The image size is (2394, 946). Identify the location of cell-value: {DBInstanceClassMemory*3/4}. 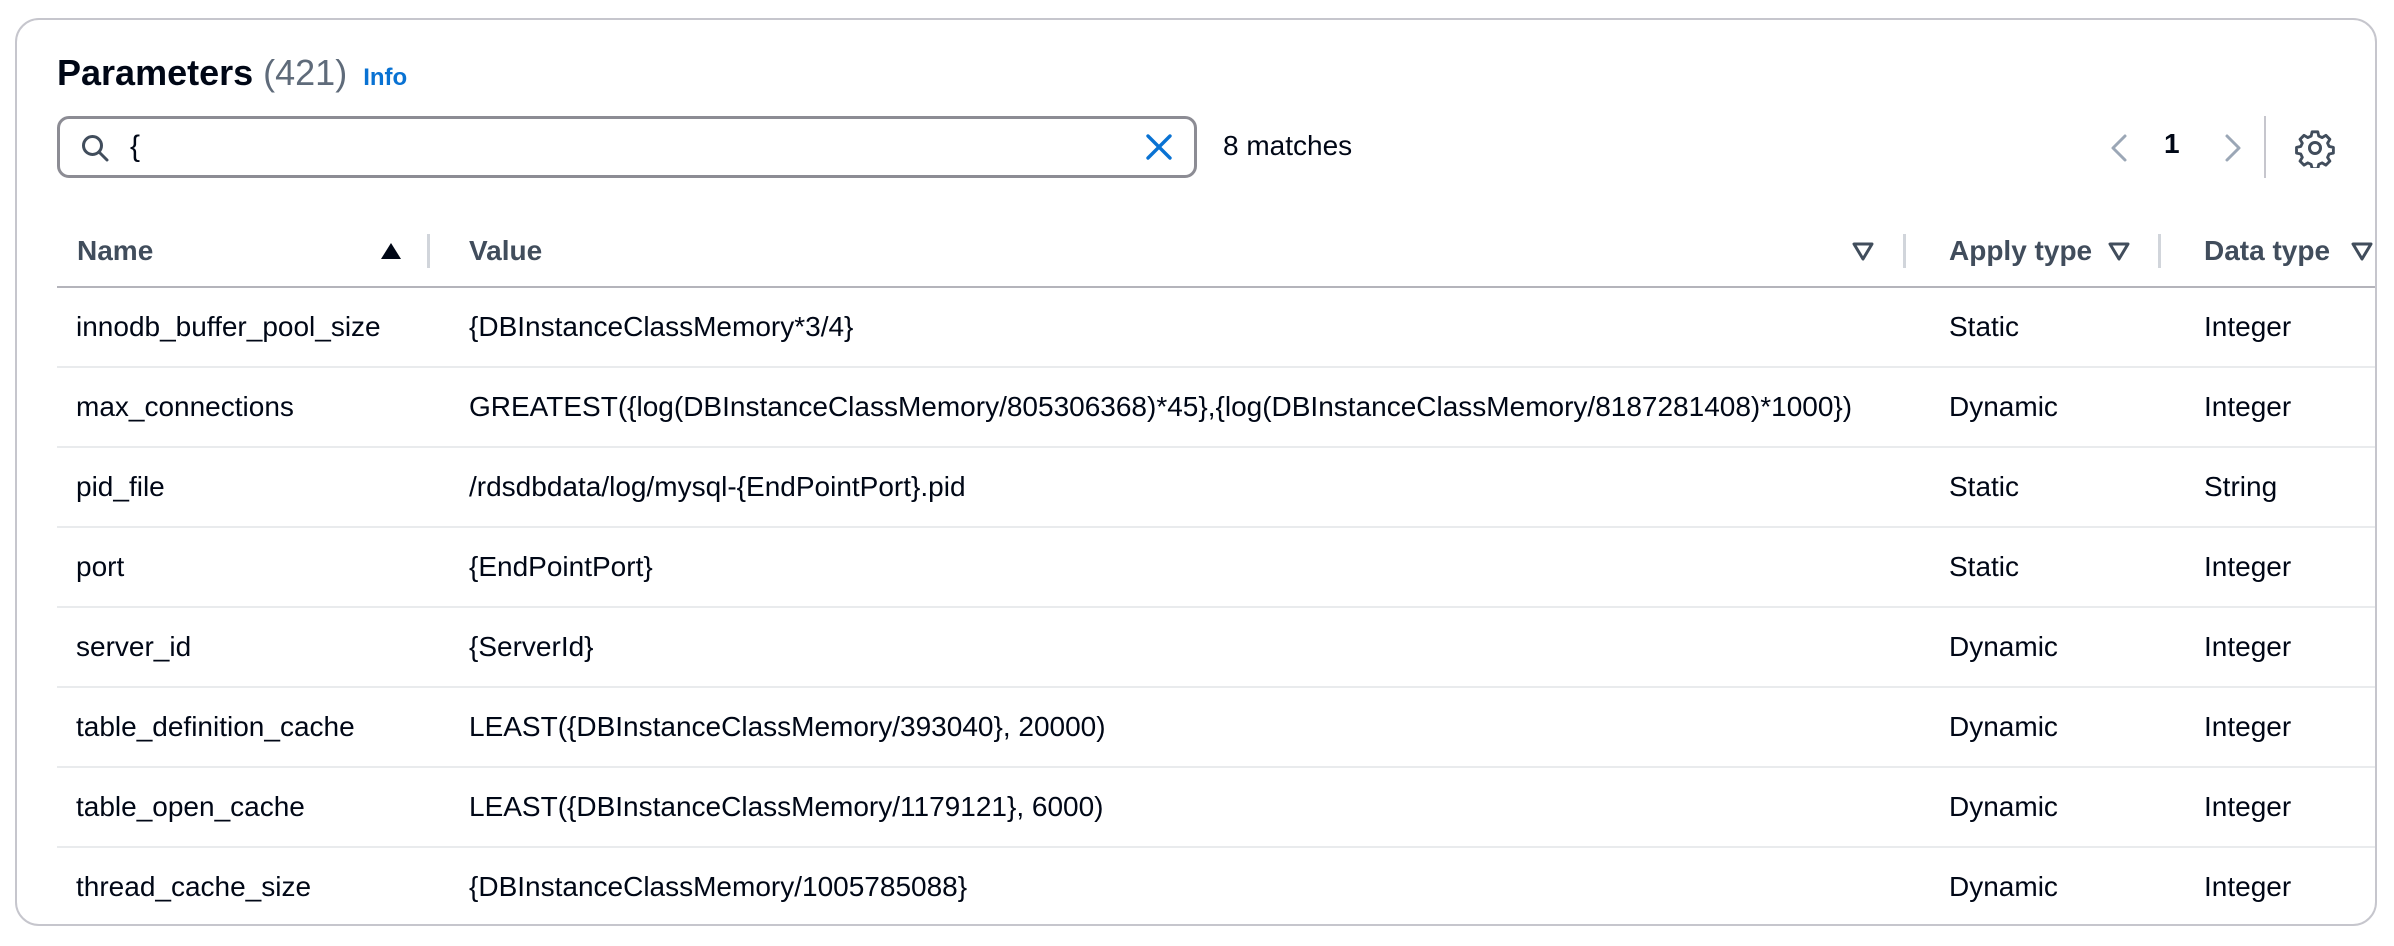
(661, 326).